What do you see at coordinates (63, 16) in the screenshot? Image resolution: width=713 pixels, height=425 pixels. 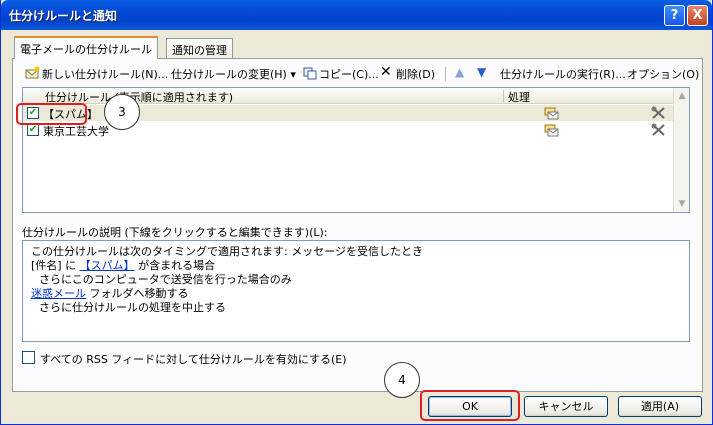 I see `window-title: 仕分けルールと通知` at bounding box center [63, 16].